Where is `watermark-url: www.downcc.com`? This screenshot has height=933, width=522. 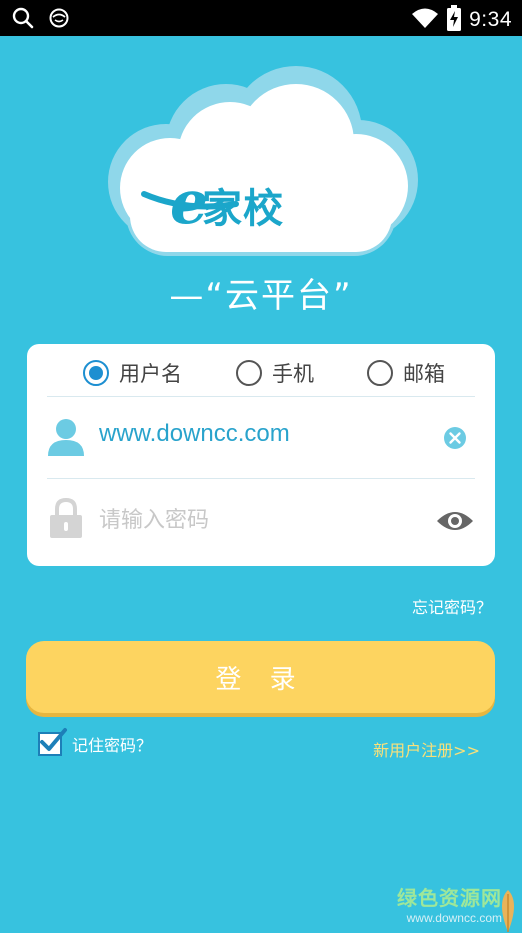 watermark-url: www.downcc.com is located at coordinates (454, 918).